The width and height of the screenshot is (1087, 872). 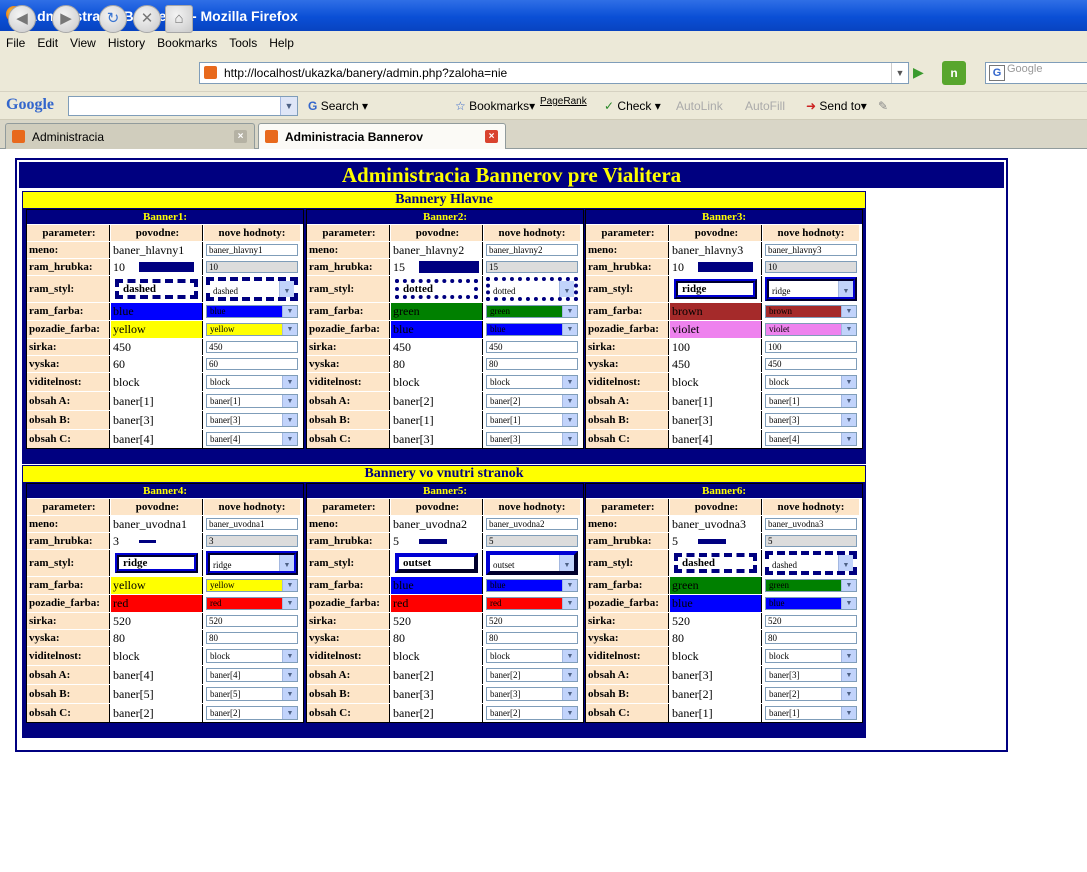 What do you see at coordinates (382, 136) in the screenshot?
I see `tab-administracia-bannerov: Administracia Bannerov ×` at bounding box center [382, 136].